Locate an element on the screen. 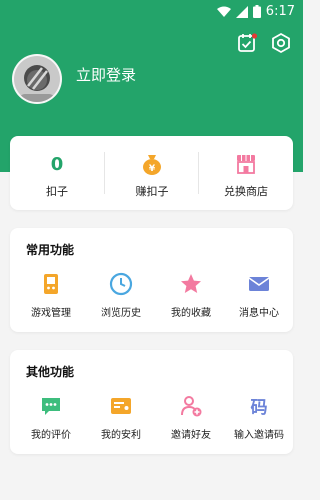 The height and width of the screenshot is (500, 320). function-my-reviews: 我的评价 is located at coordinates (51, 420).